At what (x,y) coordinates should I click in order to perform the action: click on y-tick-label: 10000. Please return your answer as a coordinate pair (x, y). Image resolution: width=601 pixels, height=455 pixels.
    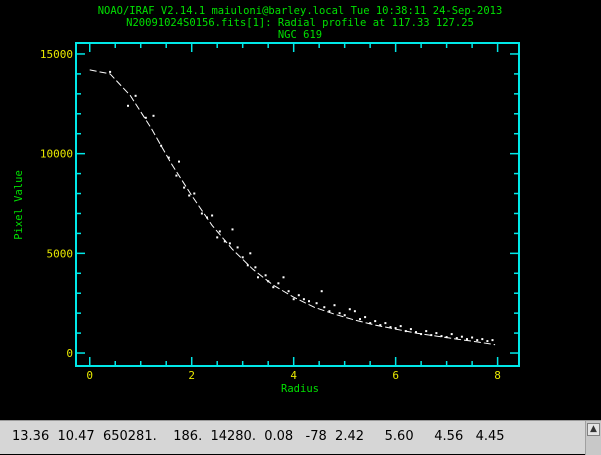
    Looking at the image, I should click on (56, 154).